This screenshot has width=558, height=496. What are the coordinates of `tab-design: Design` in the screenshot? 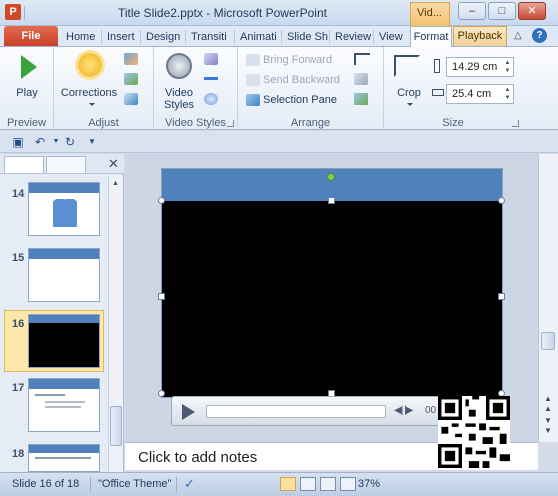 It's located at (163, 37).